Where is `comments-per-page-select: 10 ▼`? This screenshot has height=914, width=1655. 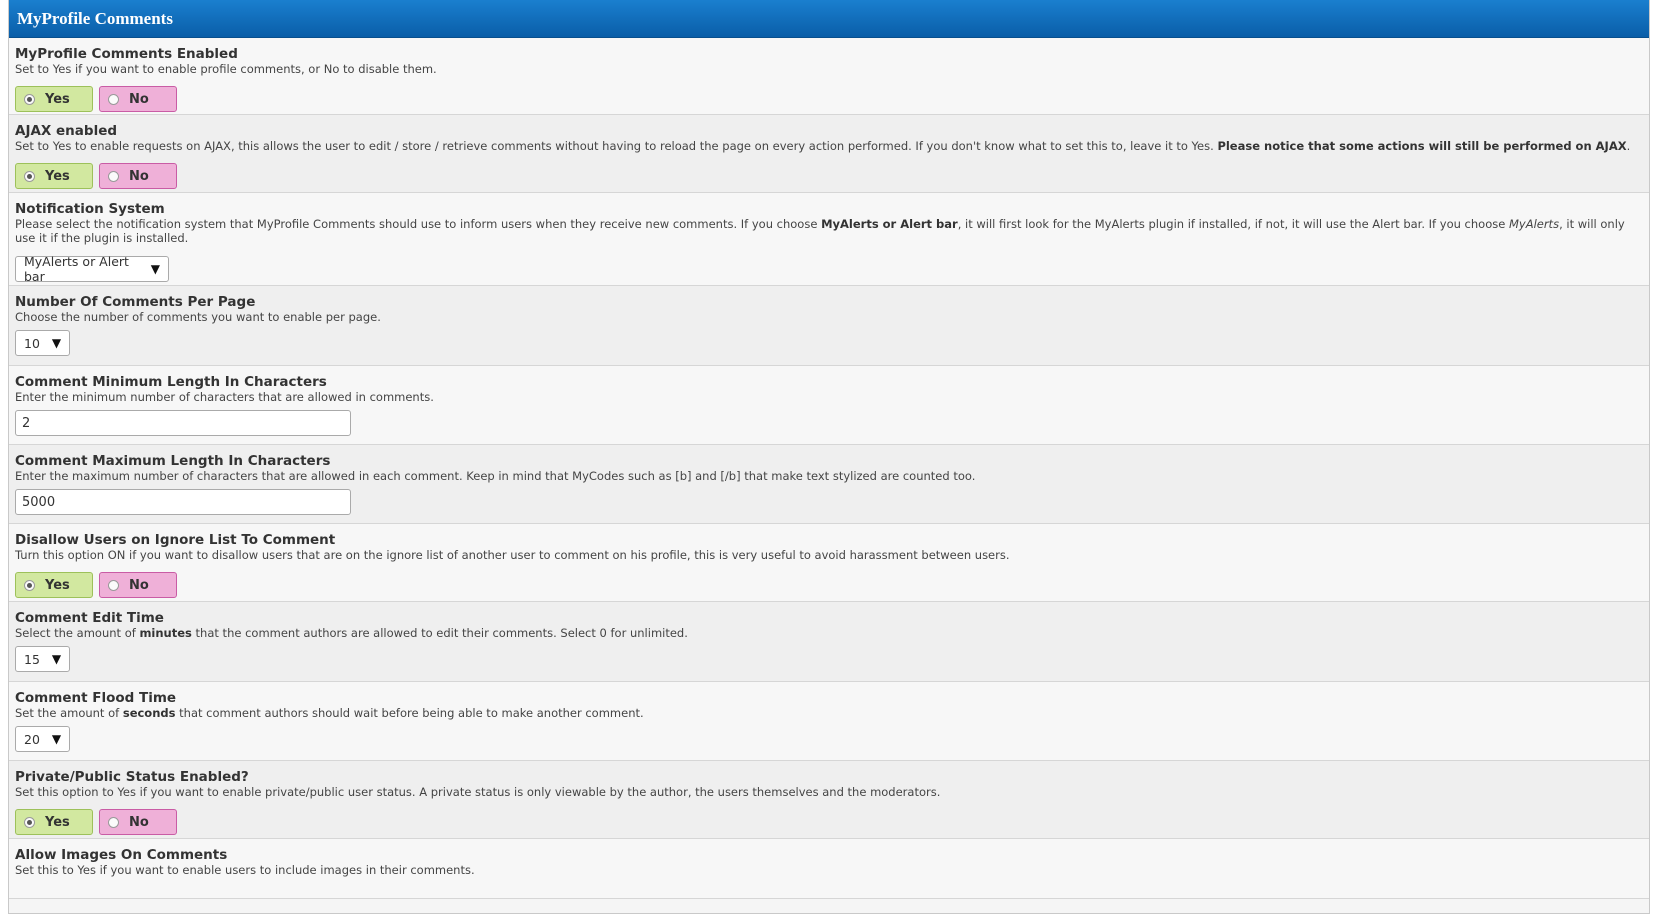
comments-per-page-select: 10 ▼ is located at coordinates (42, 343).